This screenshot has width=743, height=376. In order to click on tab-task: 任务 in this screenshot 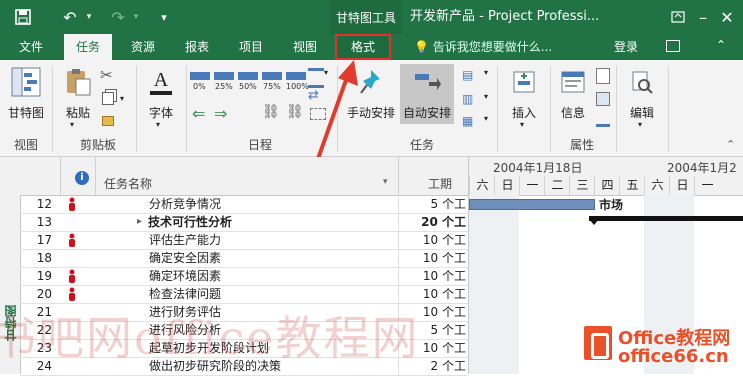, I will do `click(88, 47)`.